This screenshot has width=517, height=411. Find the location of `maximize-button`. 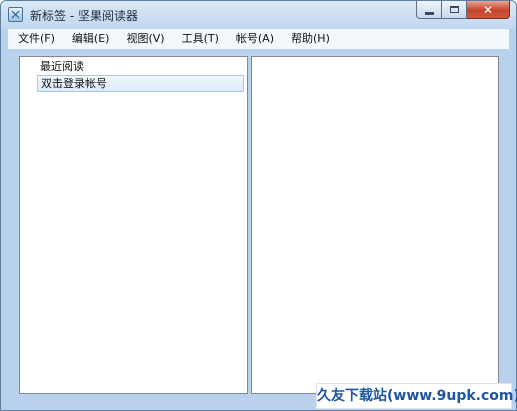

maximize-button is located at coordinates (454, 10).